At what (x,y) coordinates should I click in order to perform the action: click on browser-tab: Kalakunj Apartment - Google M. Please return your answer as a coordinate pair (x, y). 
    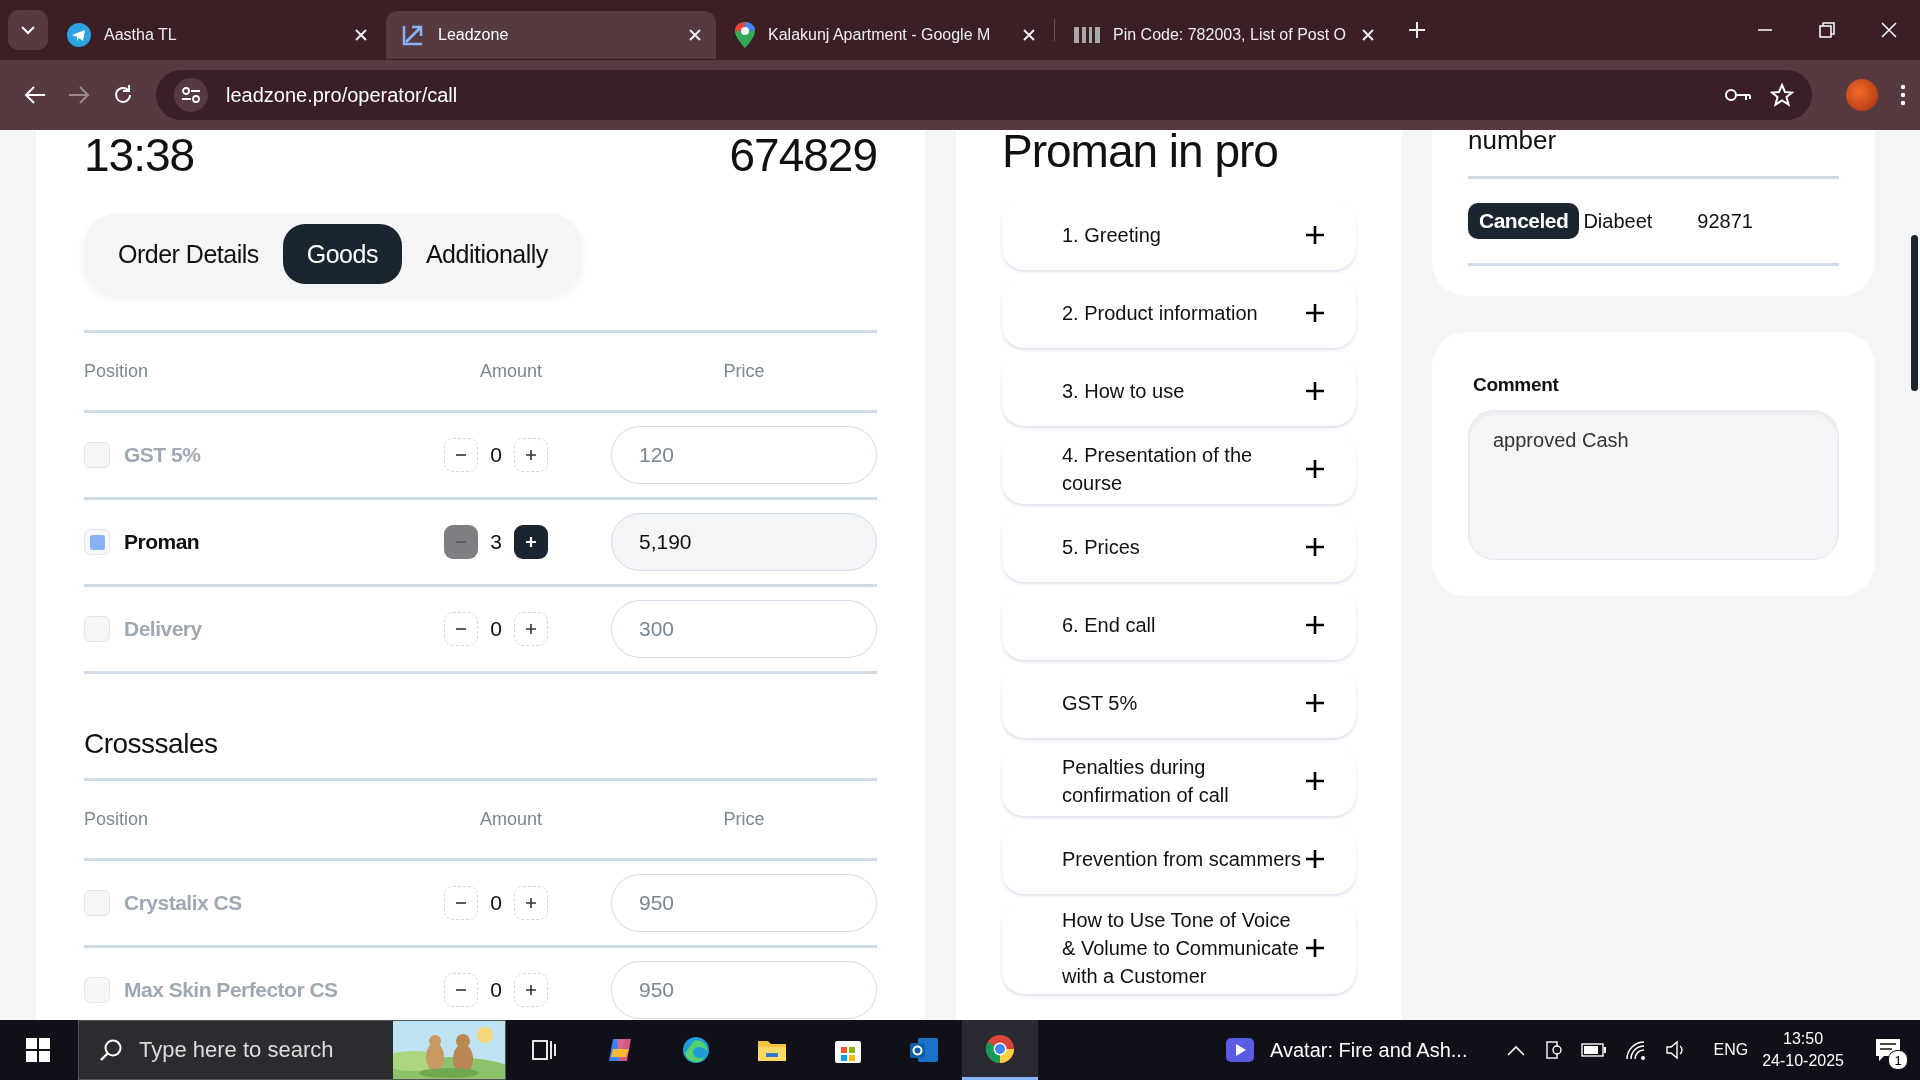
    Looking at the image, I should click on (885, 35).